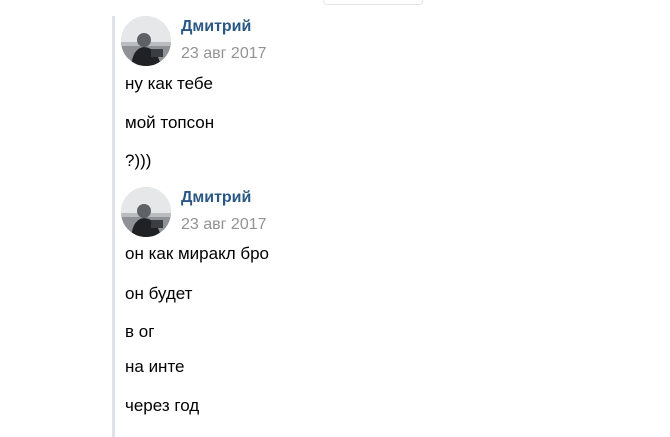  What do you see at coordinates (170, 122) in the screenshot?
I see `message-text: мой топсон` at bounding box center [170, 122].